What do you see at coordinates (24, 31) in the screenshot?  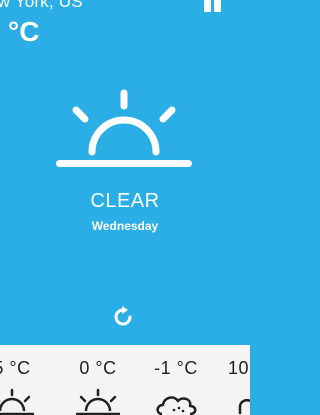 I see `current-temperature: °C` at bounding box center [24, 31].